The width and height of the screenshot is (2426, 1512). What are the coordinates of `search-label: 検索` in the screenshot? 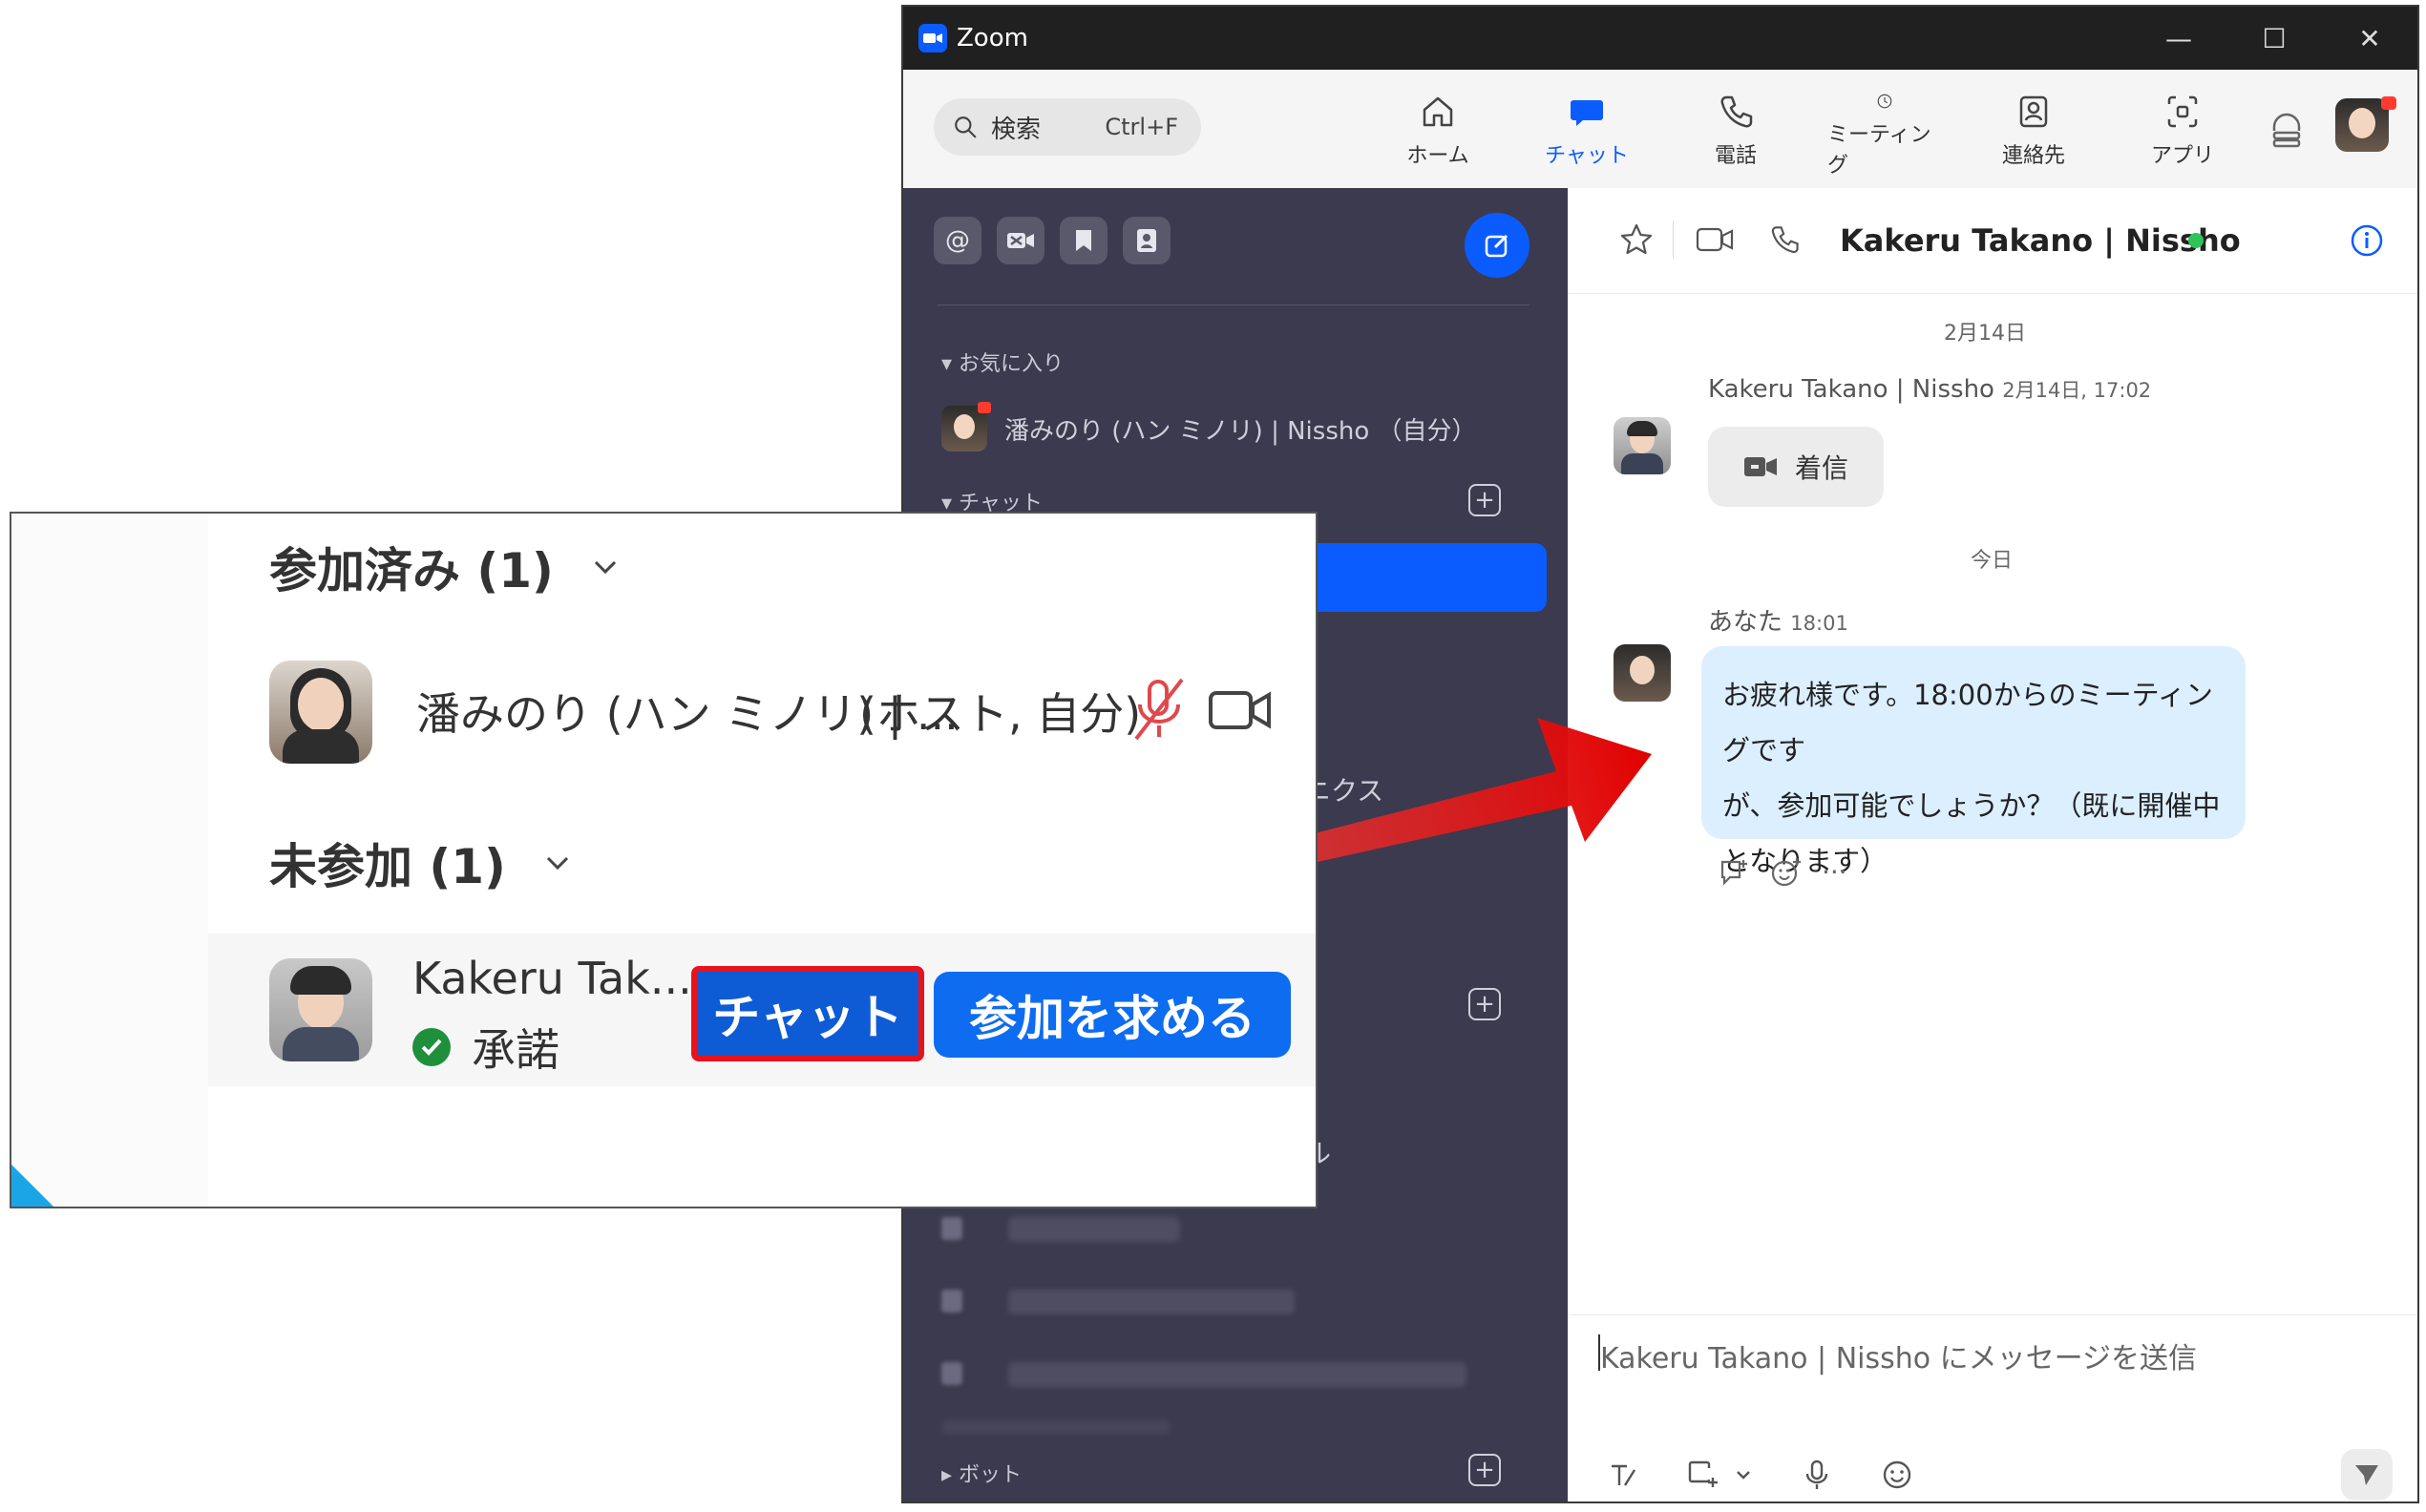 It's located at (1016, 130).